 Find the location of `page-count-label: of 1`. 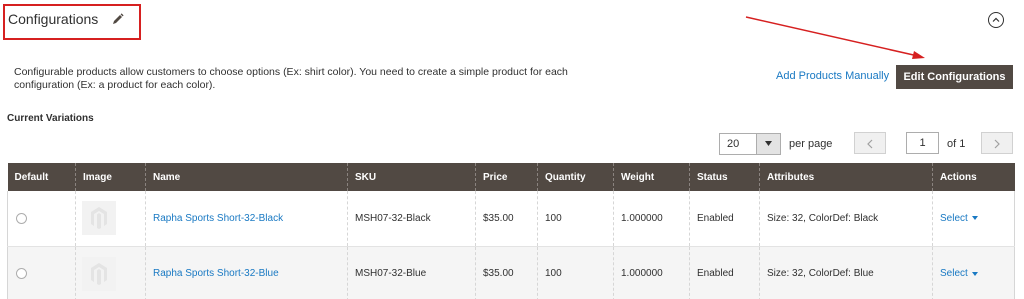

page-count-label: of 1 is located at coordinates (956, 144).